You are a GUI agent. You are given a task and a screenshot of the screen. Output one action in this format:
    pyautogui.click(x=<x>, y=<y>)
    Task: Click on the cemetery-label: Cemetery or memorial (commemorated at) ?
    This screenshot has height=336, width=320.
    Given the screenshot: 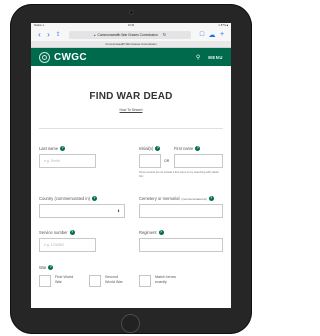 What is the action you would take?
    pyautogui.click(x=176, y=198)
    